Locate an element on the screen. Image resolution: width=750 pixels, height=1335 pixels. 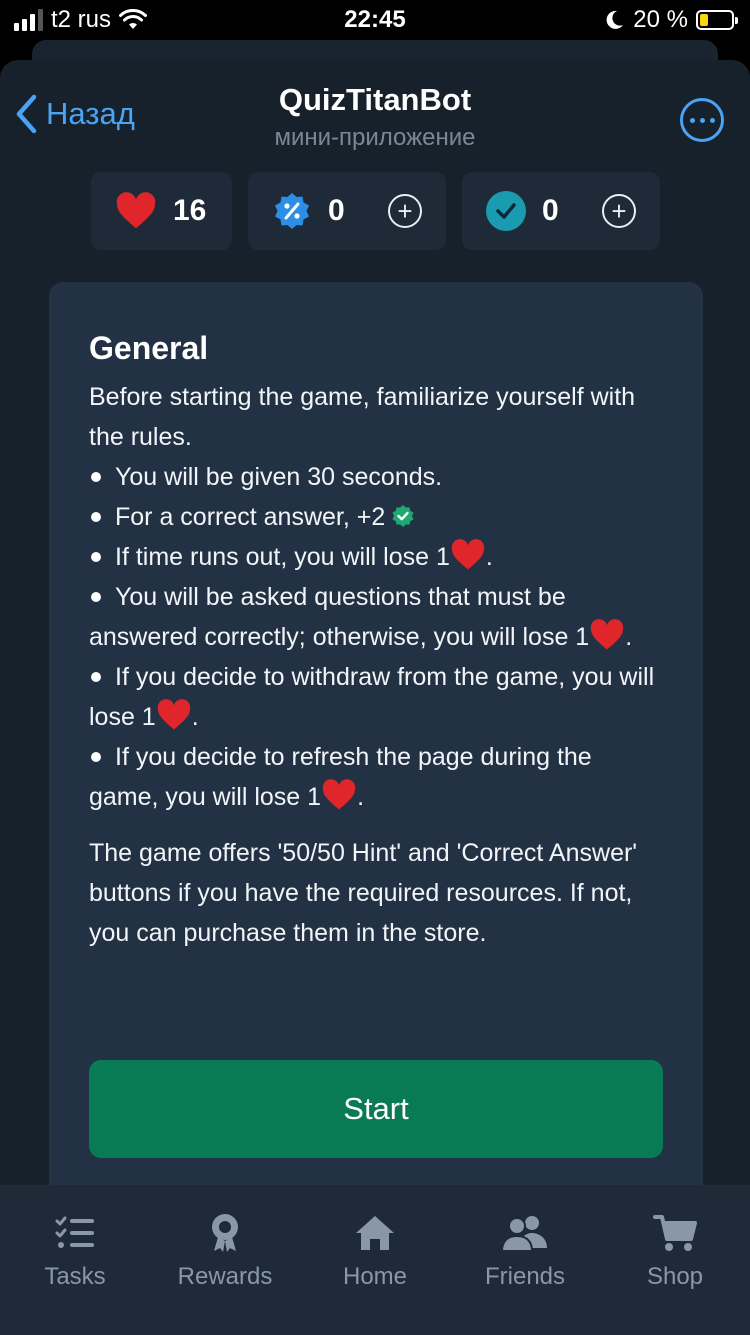
tasks-icon is located at coordinates (75, 1233).